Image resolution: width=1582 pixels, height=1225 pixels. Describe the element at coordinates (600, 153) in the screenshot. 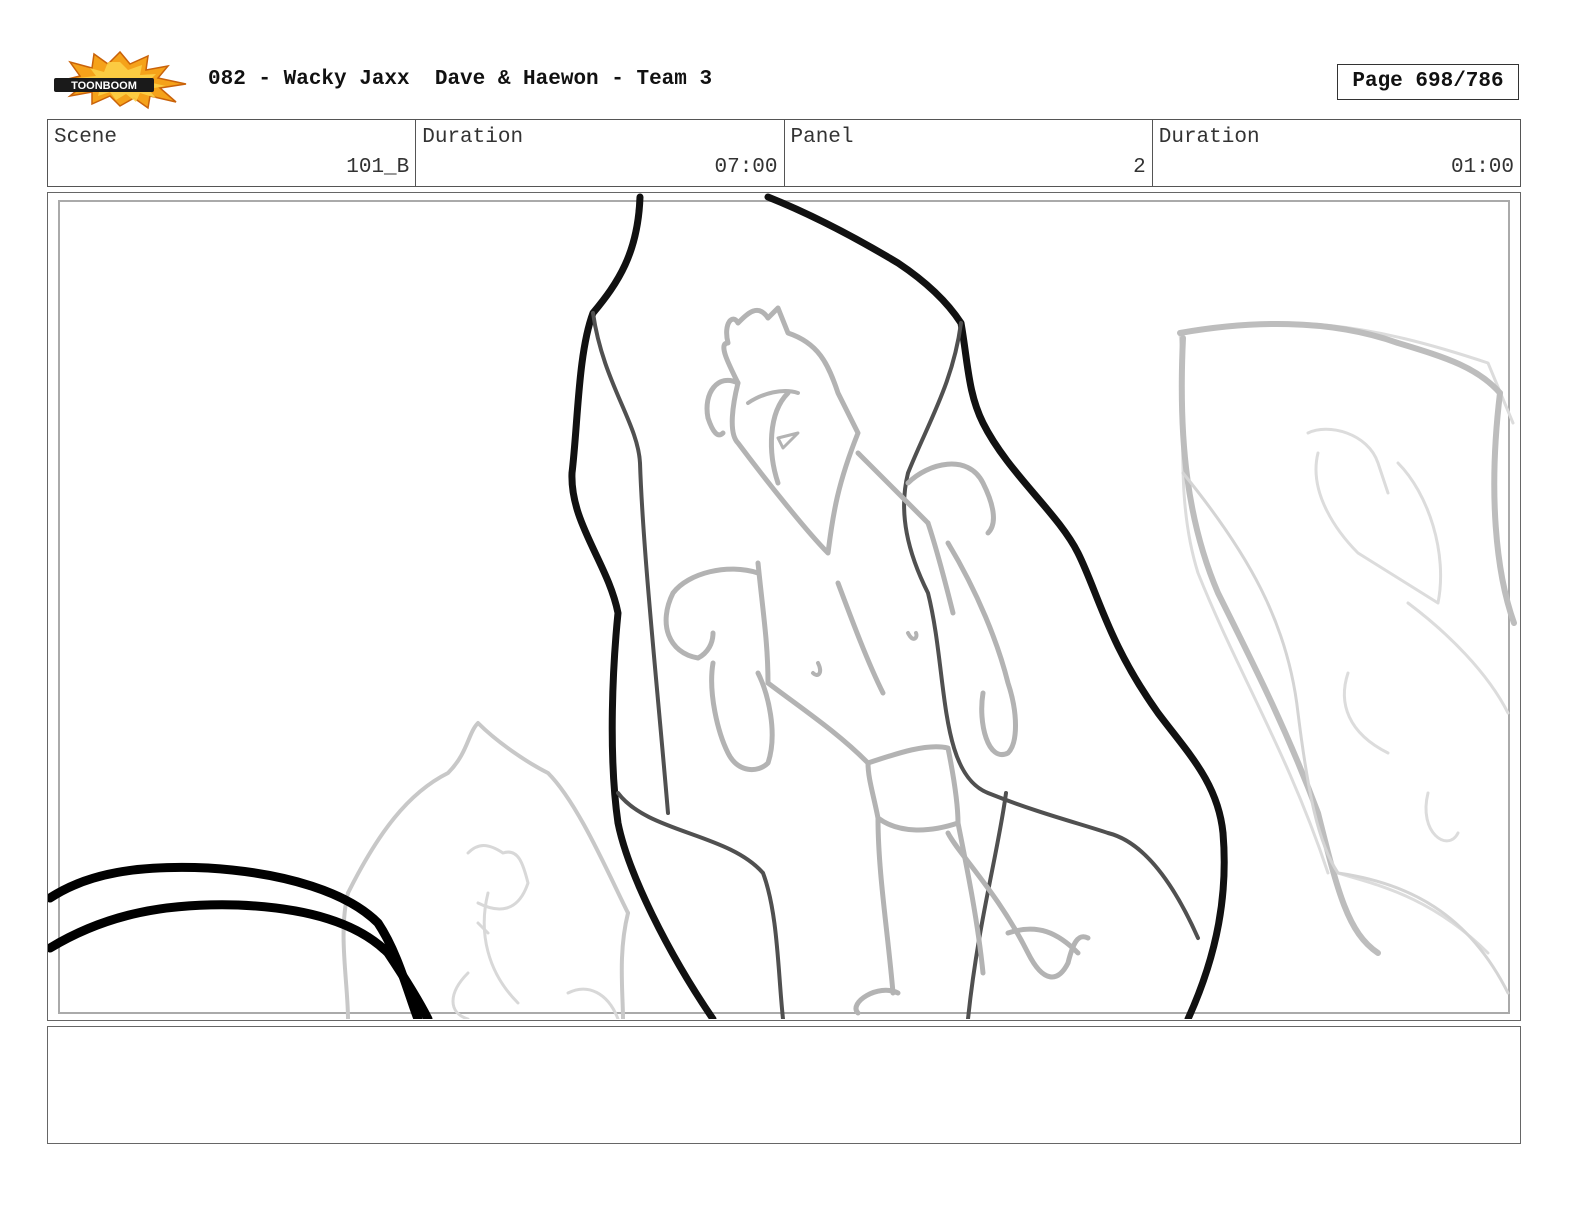

I see `scene-duration-cell: Duration 07:00` at that location.